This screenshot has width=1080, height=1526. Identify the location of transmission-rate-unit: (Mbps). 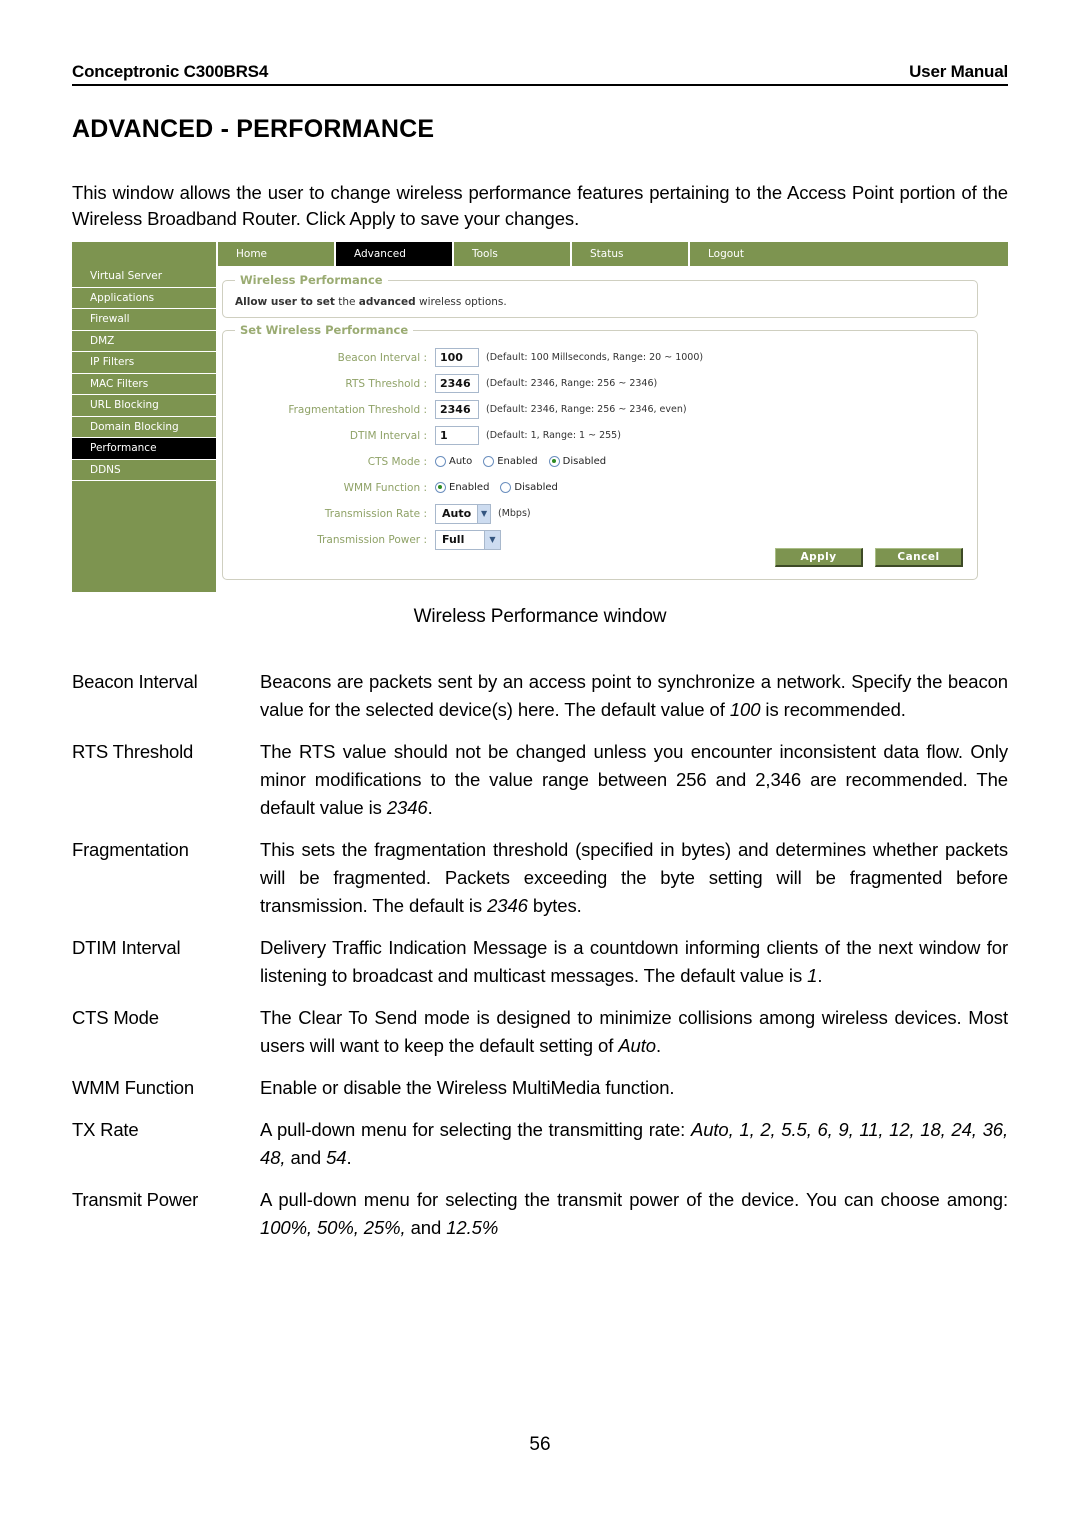
(514, 513).